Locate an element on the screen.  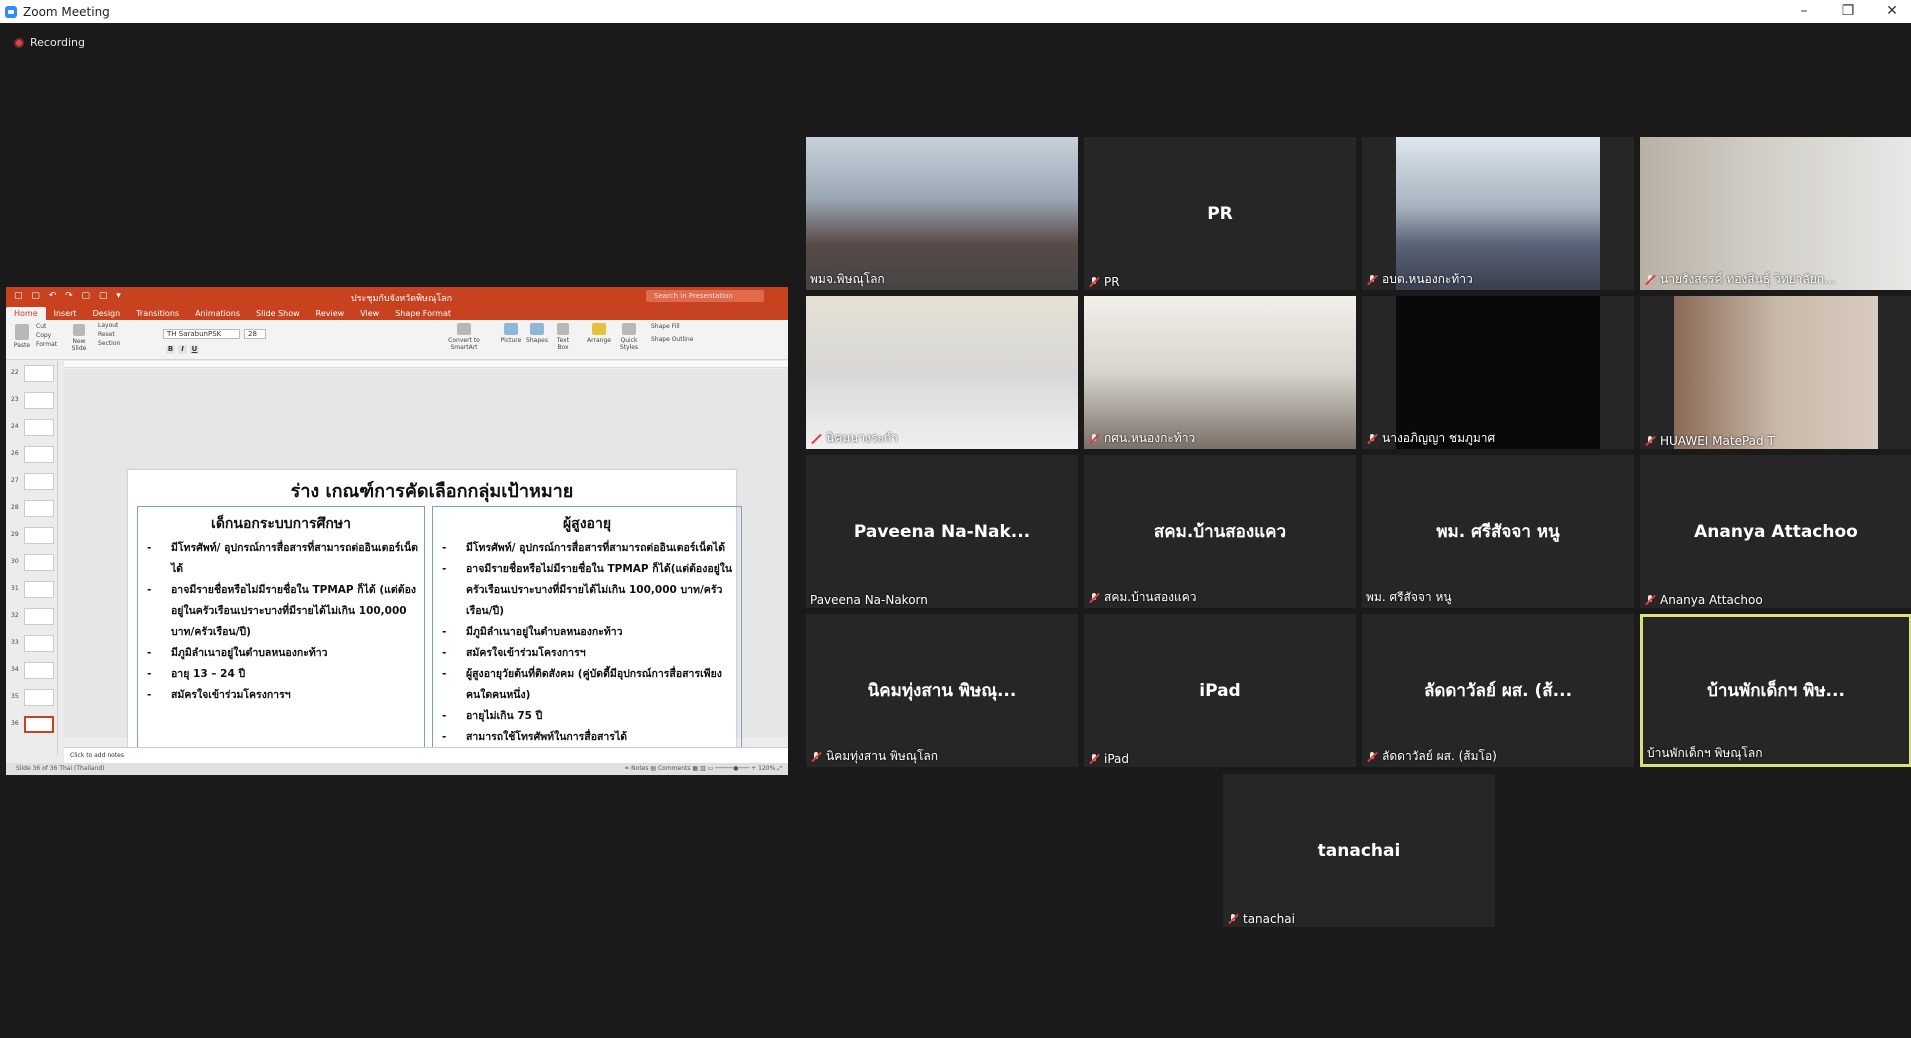
participant-tile: นิคมทุ่งสาน พิษณุ... นิคมทุ่งสาน พิษณุโลก is located at coordinates (942, 690).